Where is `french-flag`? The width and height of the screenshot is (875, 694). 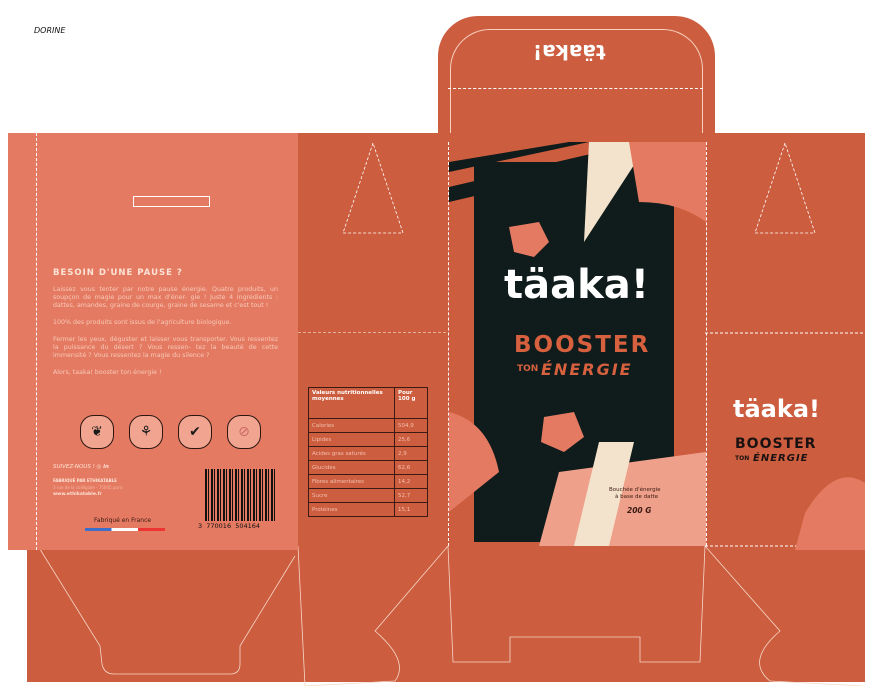 french-flag is located at coordinates (125, 529).